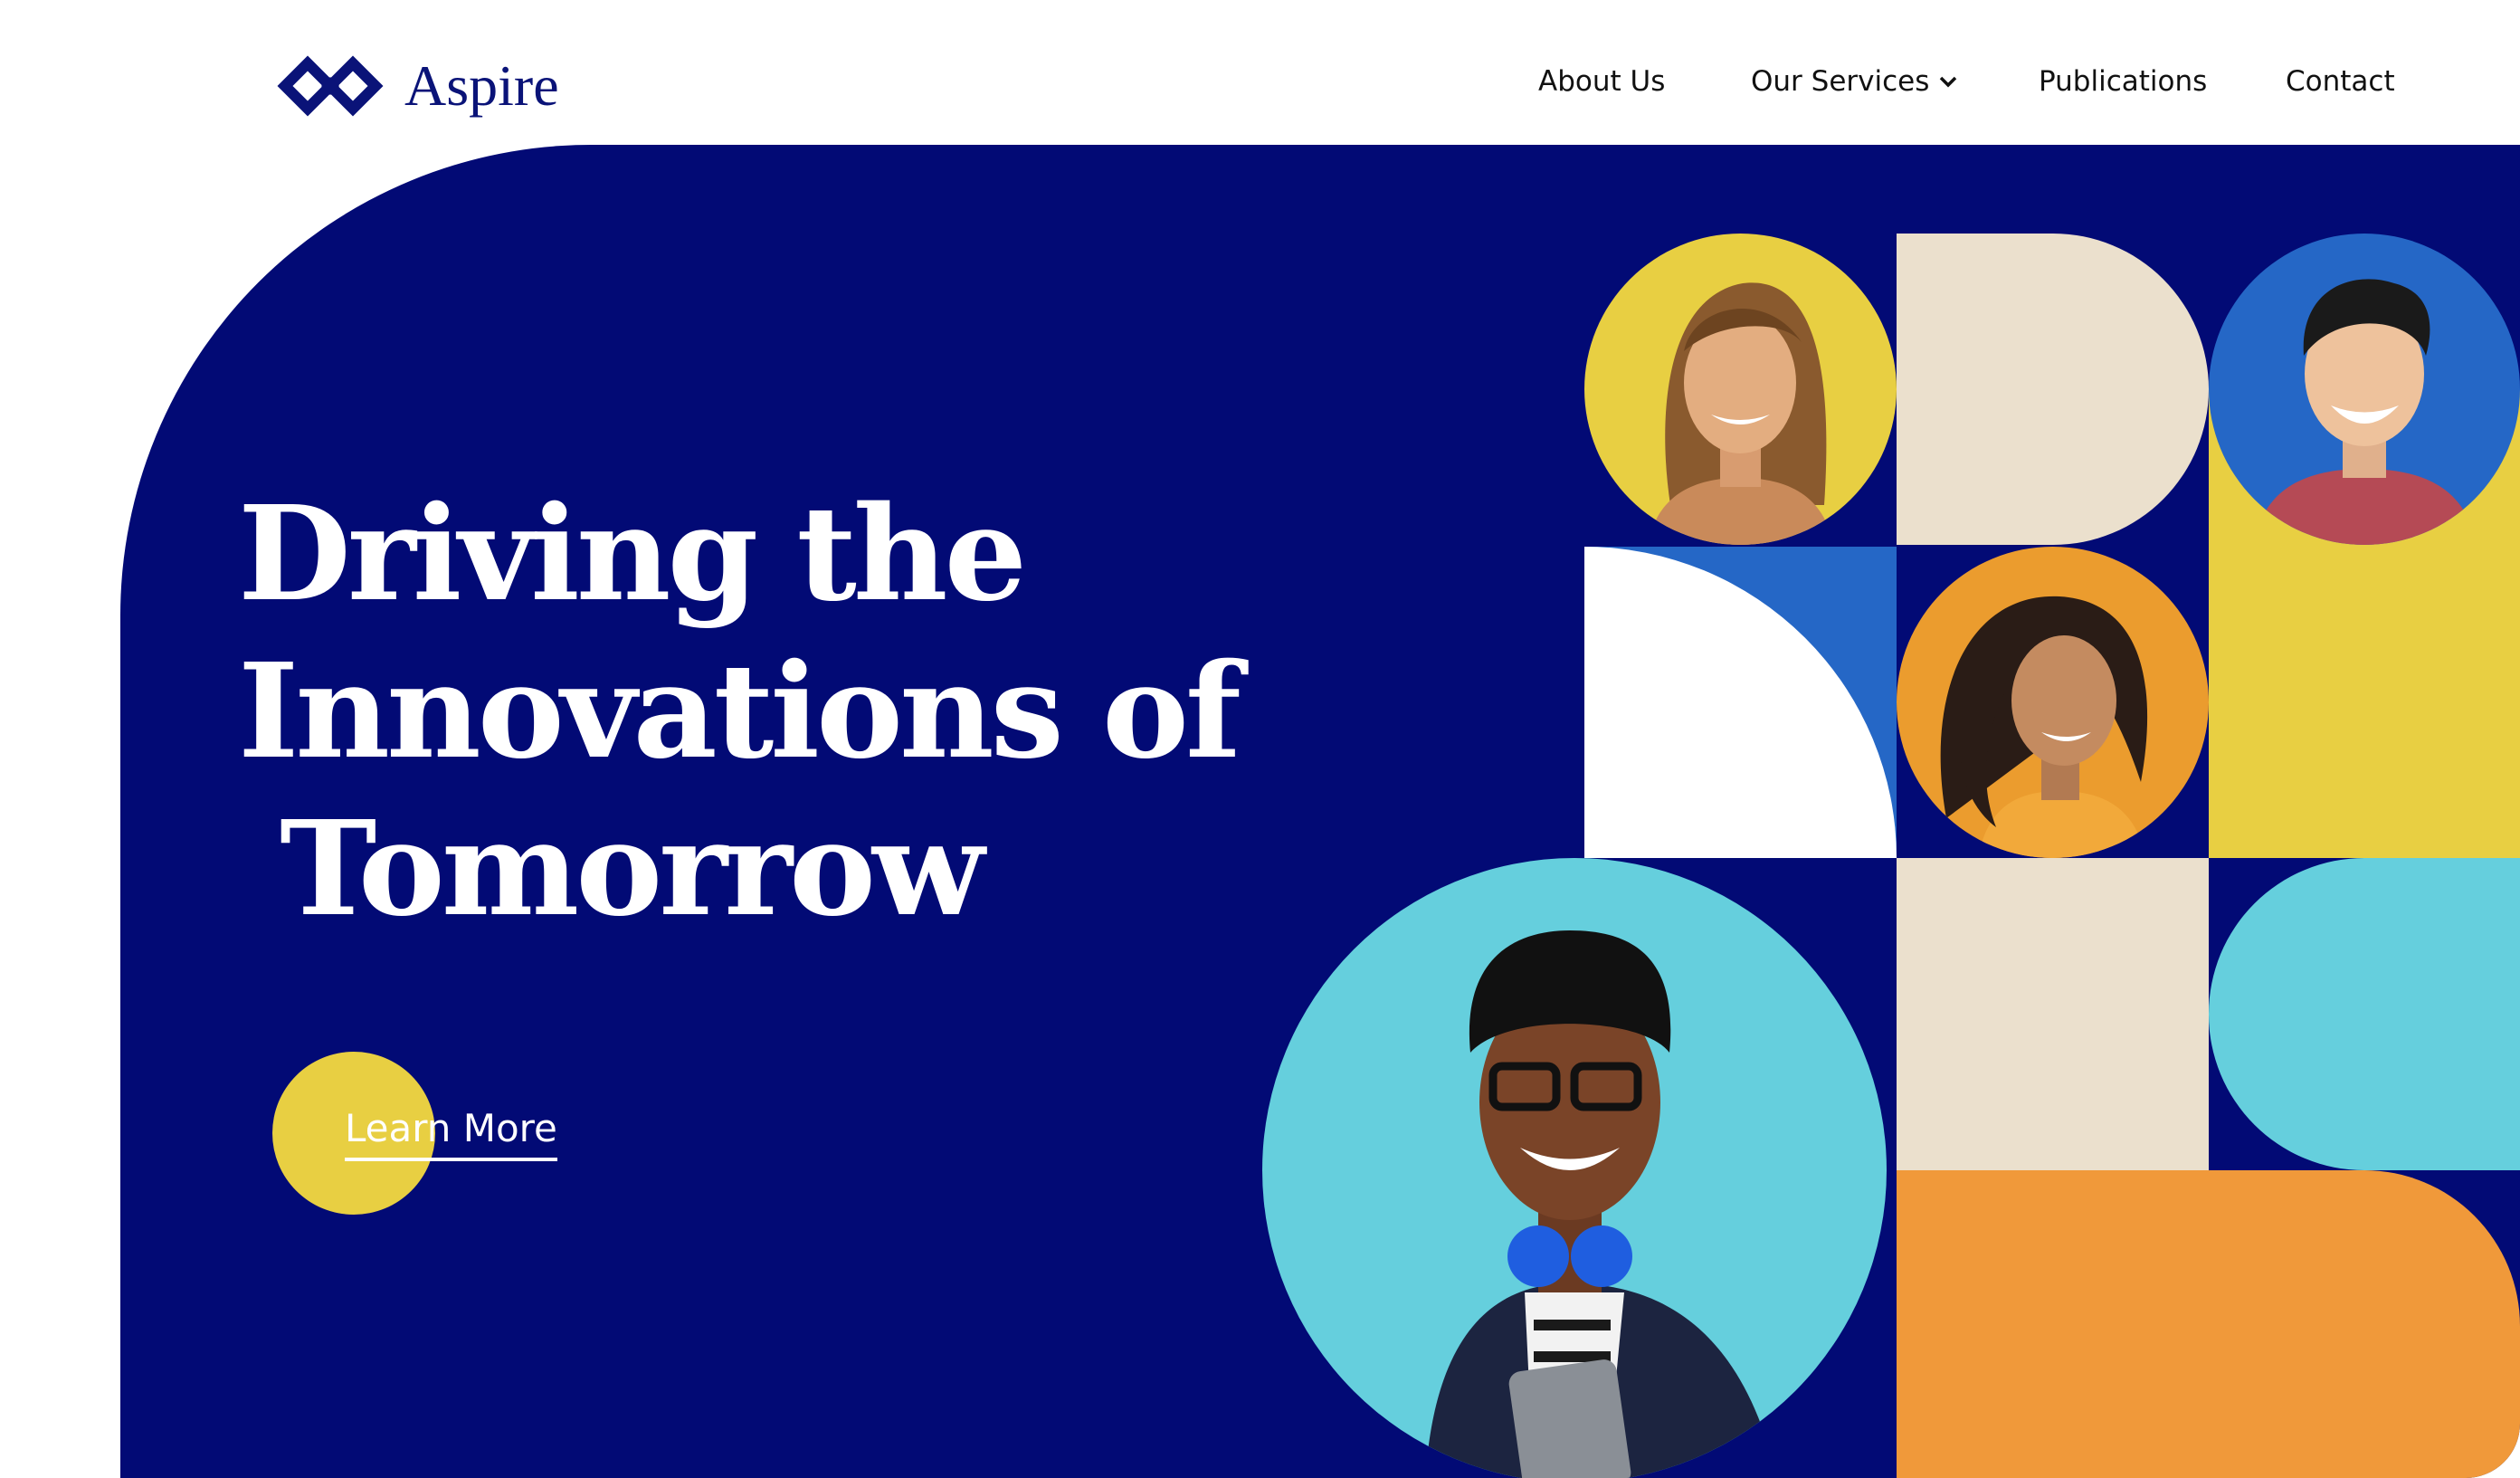 This screenshot has width=2520, height=1478. What do you see at coordinates (1841, 81) in the screenshot?
I see `nav-link-our-services-label: Our Services` at bounding box center [1841, 81].